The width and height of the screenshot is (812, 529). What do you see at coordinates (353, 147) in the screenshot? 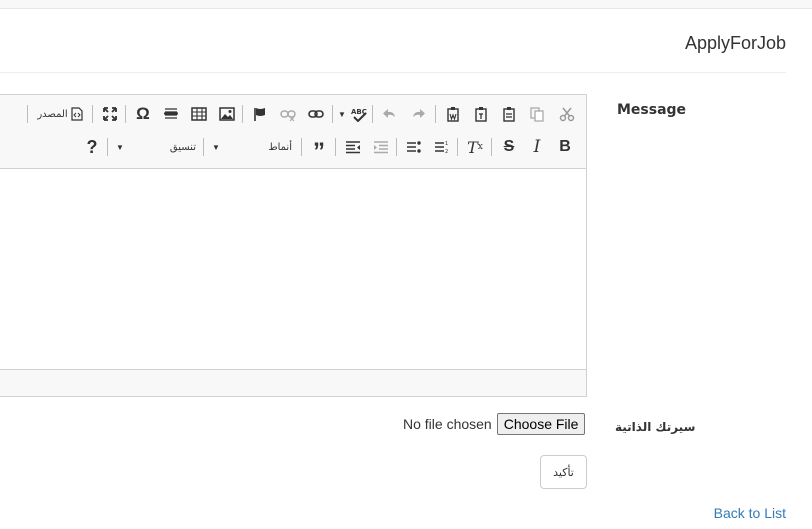
I see `increase-indent-icon` at bounding box center [353, 147].